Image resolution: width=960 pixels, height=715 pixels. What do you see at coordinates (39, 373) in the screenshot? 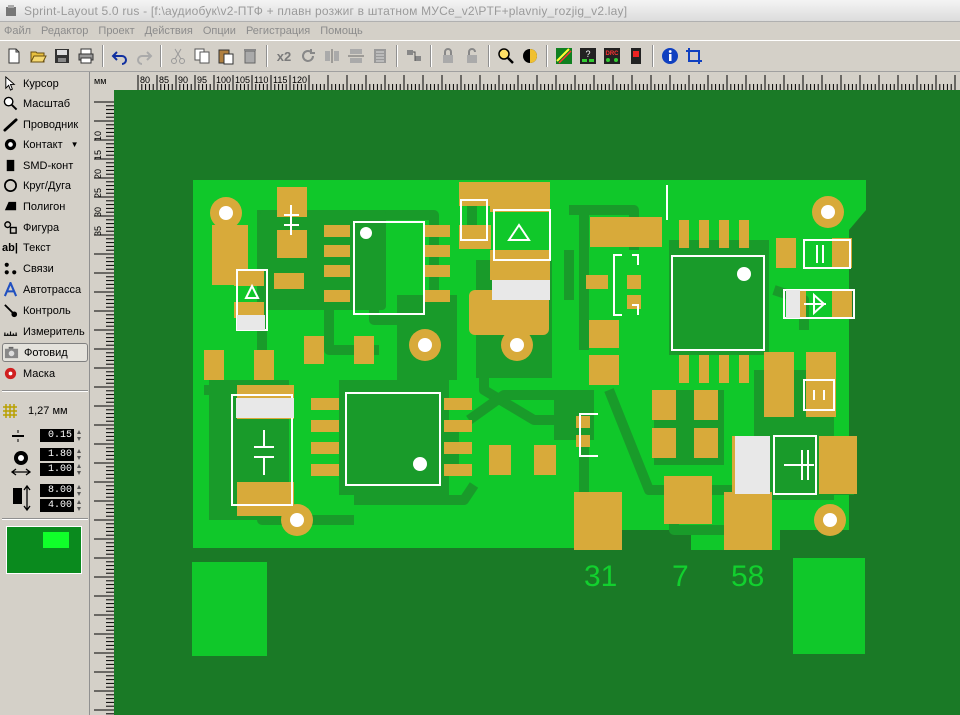
I see `tool-mask-label: Маска` at bounding box center [39, 373].